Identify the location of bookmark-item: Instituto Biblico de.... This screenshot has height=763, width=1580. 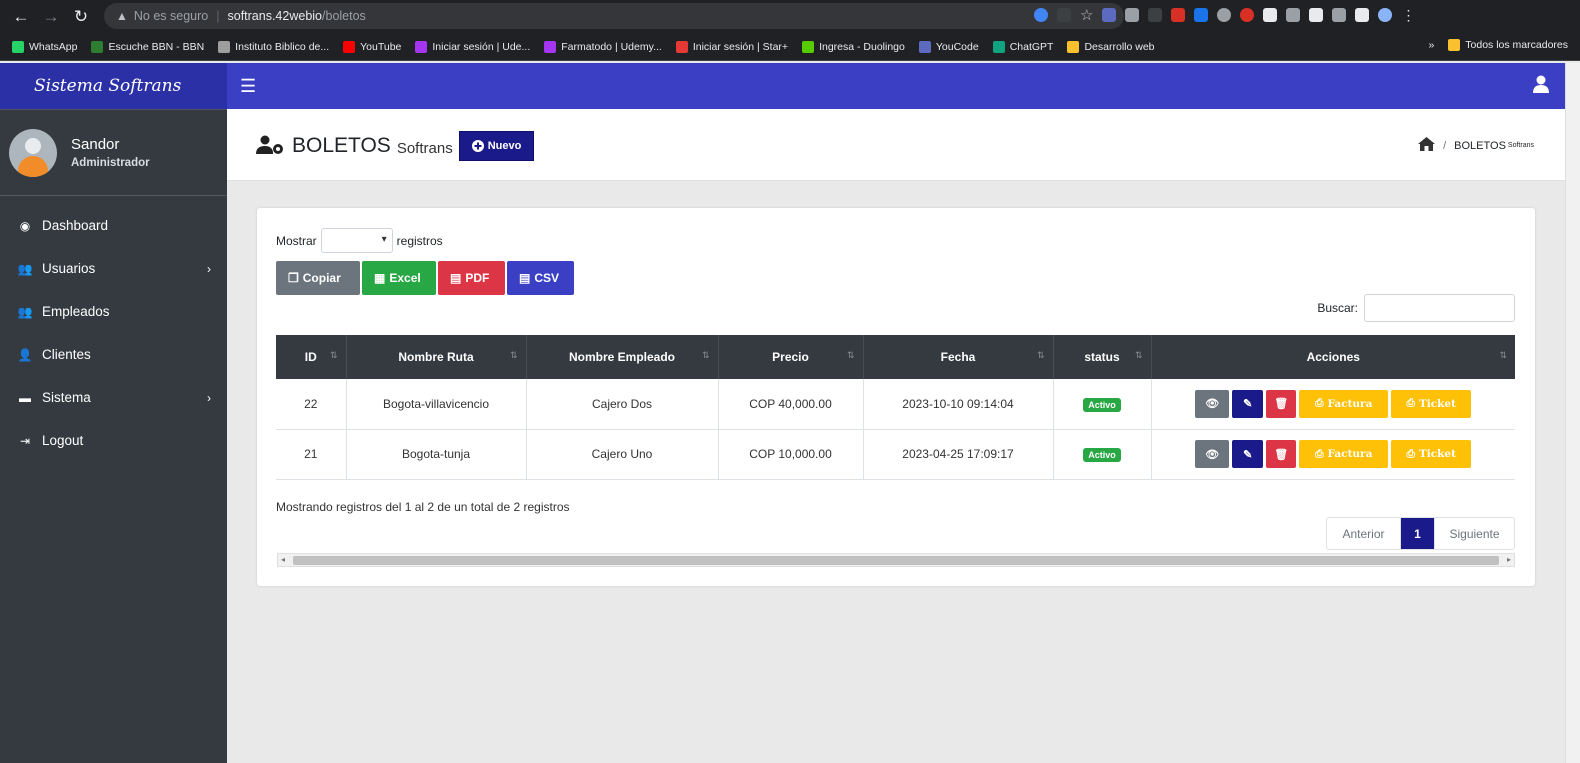
(273, 46).